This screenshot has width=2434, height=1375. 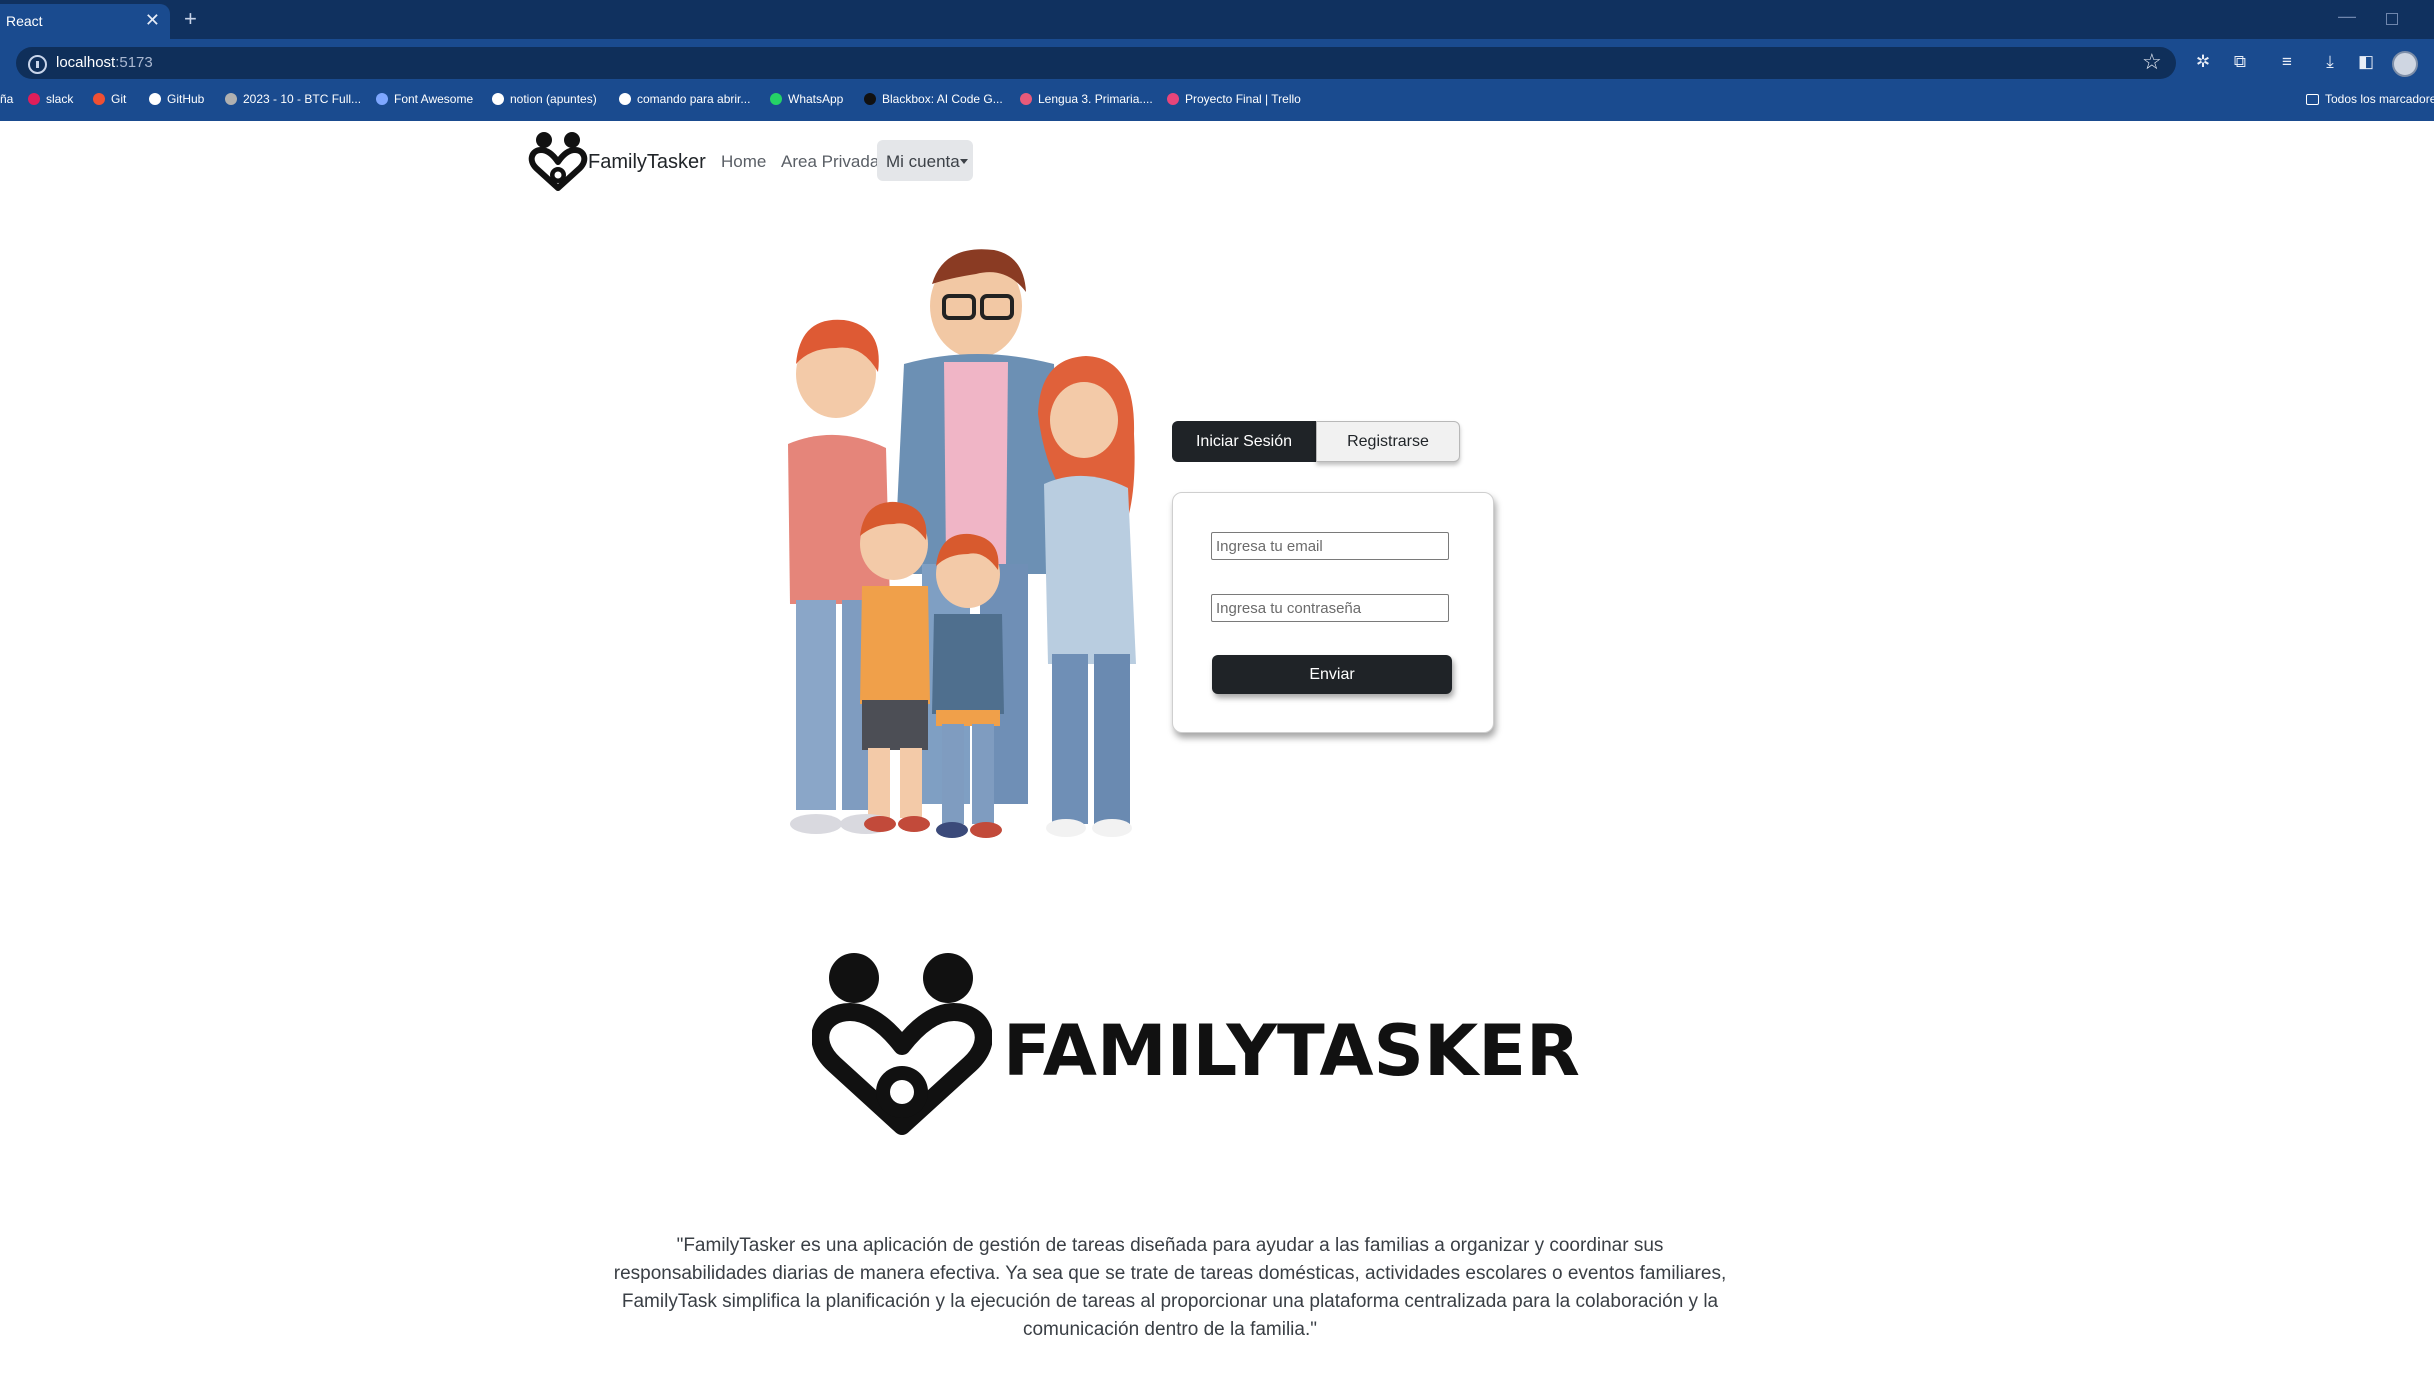 I want to click on bookmark-label: Font Awesome, so click(x=434, y=99).